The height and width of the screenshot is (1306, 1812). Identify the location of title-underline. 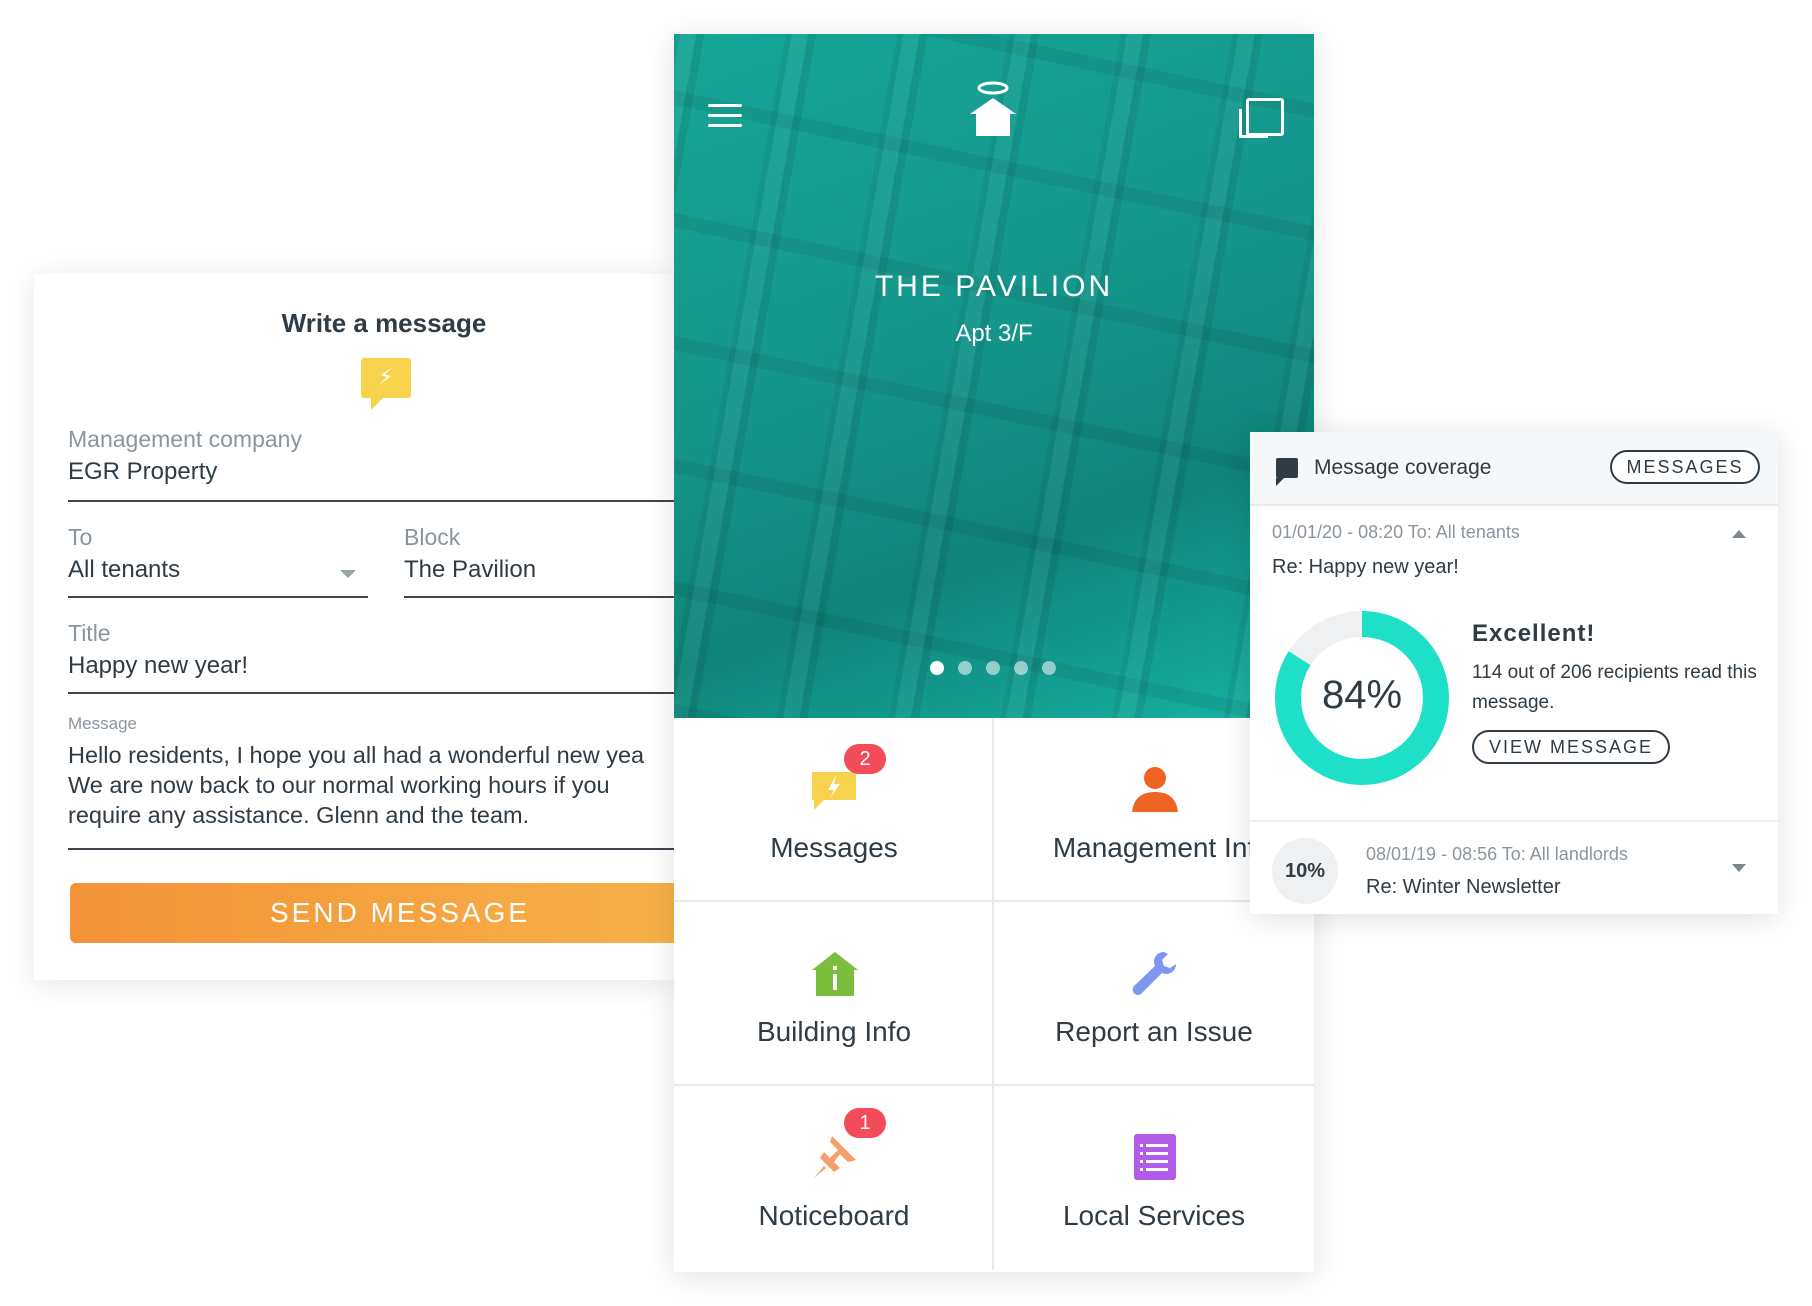
(388, 693).